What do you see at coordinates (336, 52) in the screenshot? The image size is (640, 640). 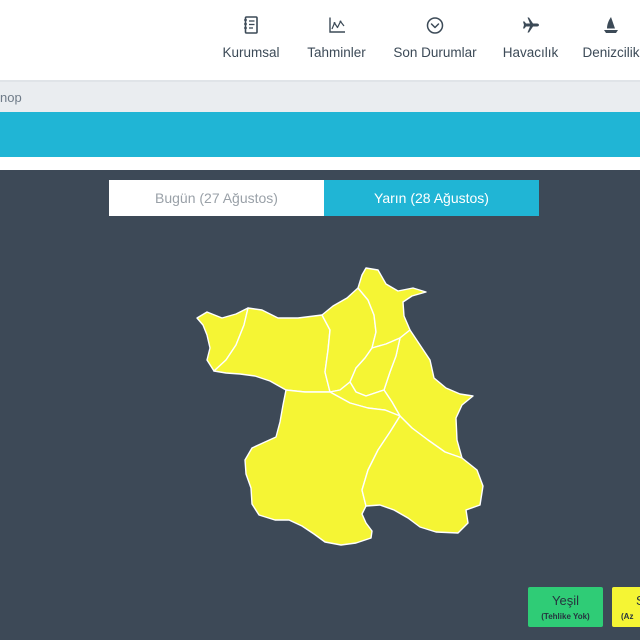 I see `nav-label: Tahminler` at bounding box center [336, 52].